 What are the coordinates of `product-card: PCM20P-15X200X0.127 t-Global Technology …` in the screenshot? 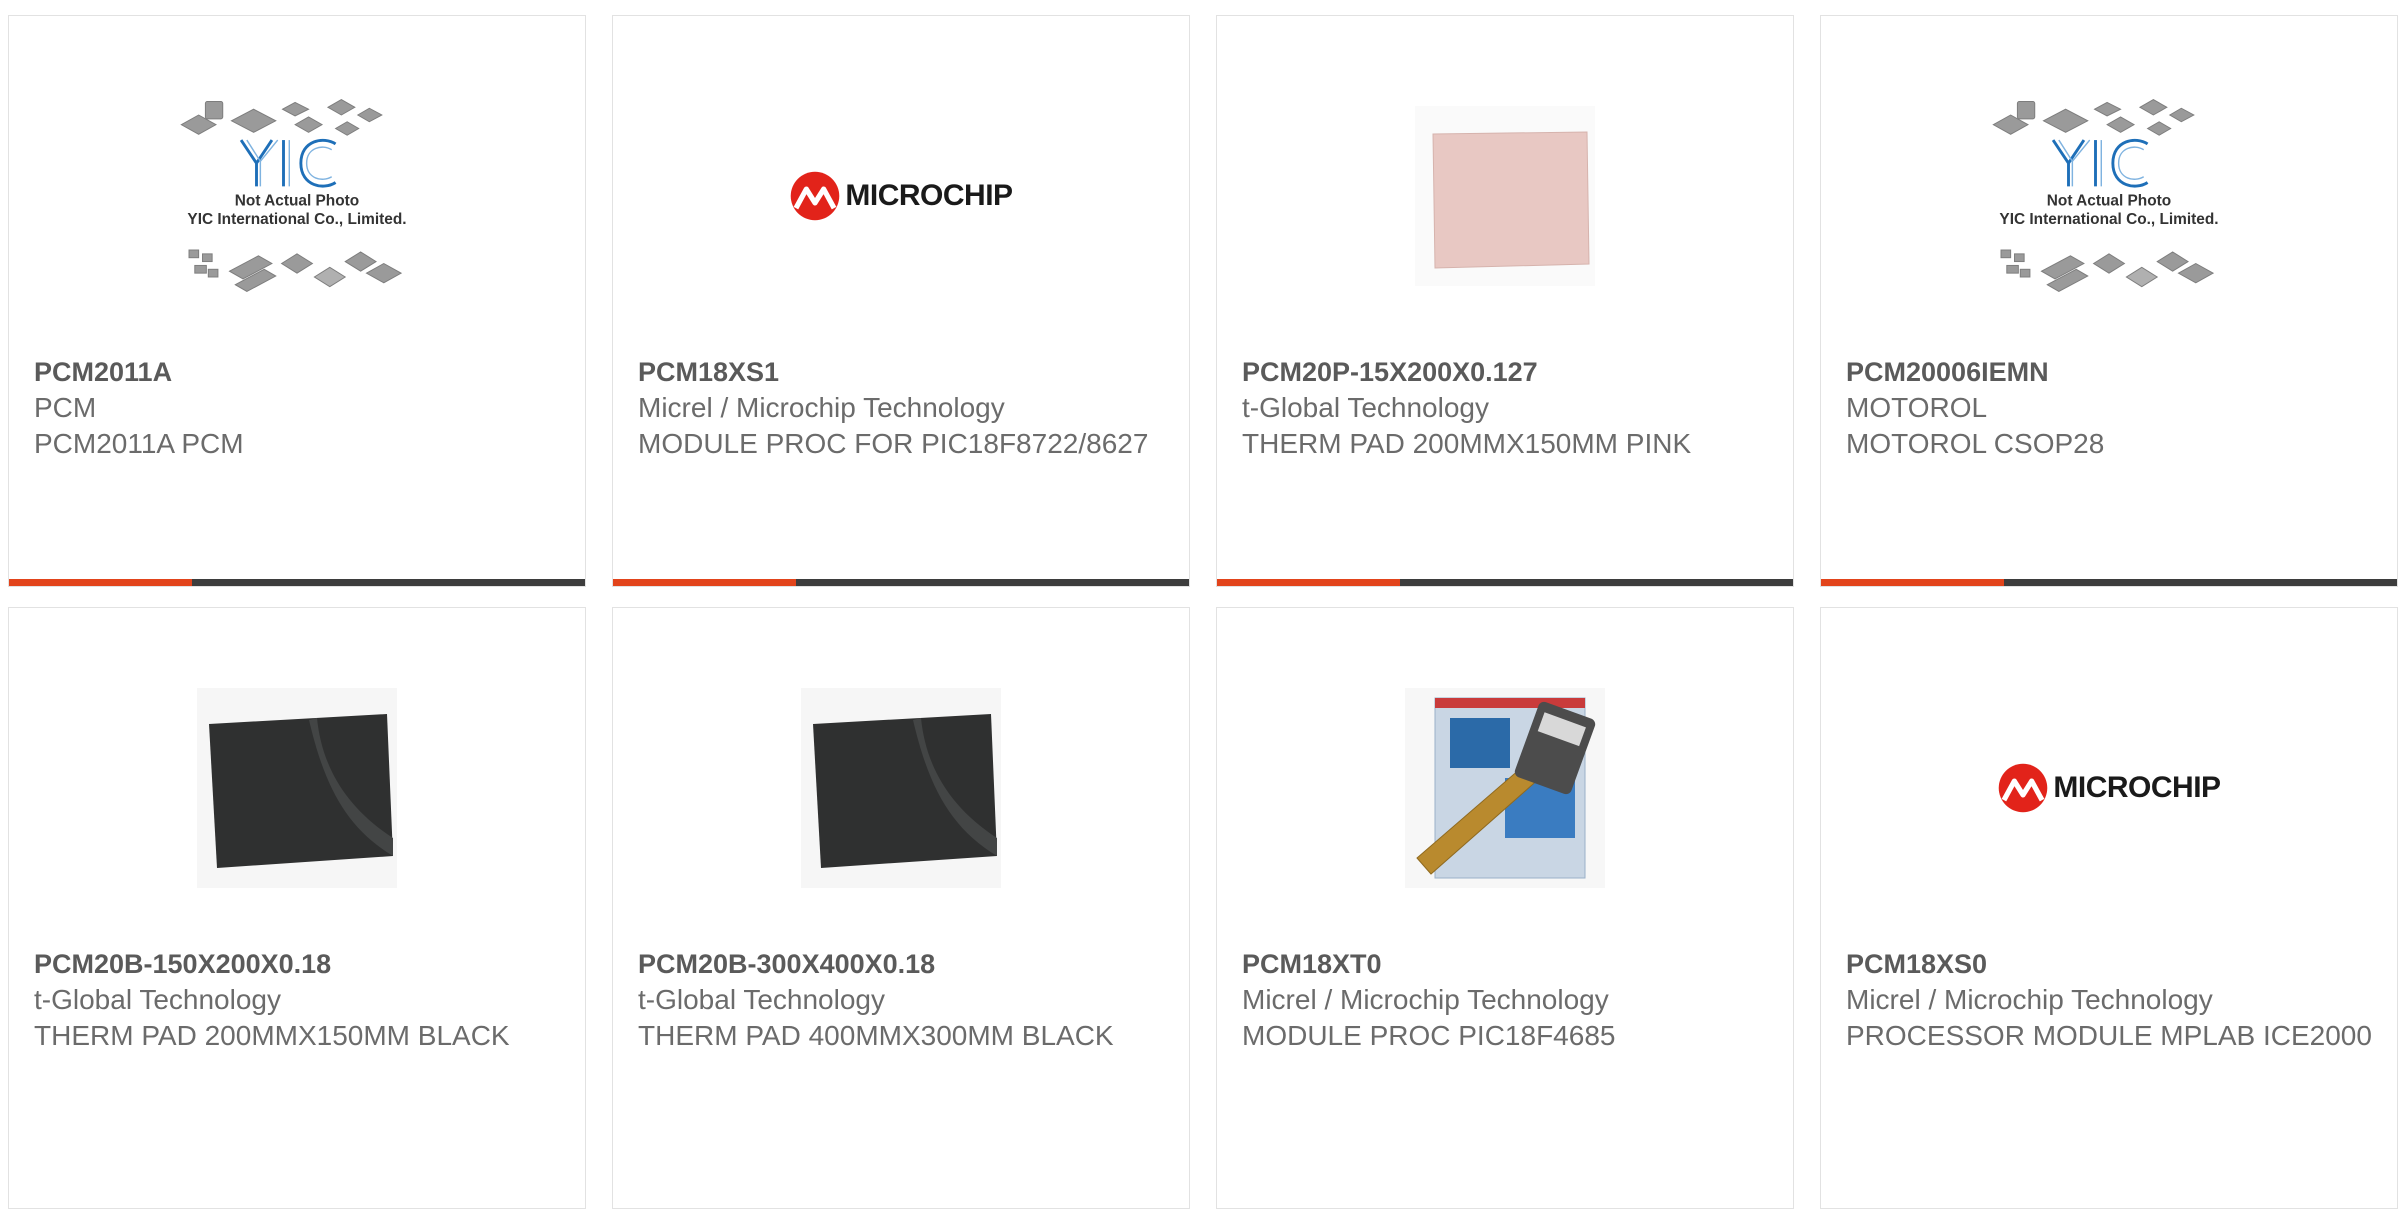 It's located at (1505, 301).